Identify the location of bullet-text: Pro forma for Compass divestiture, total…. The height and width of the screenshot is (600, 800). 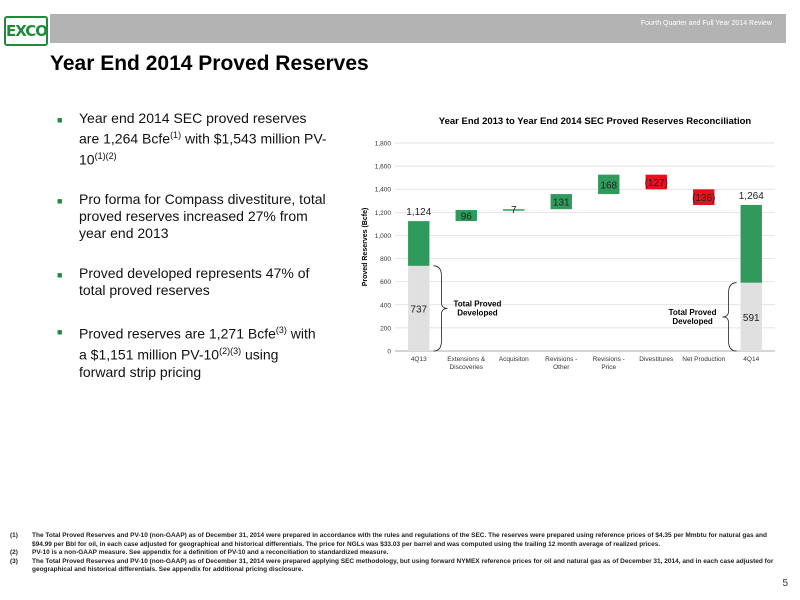
(202, 216).